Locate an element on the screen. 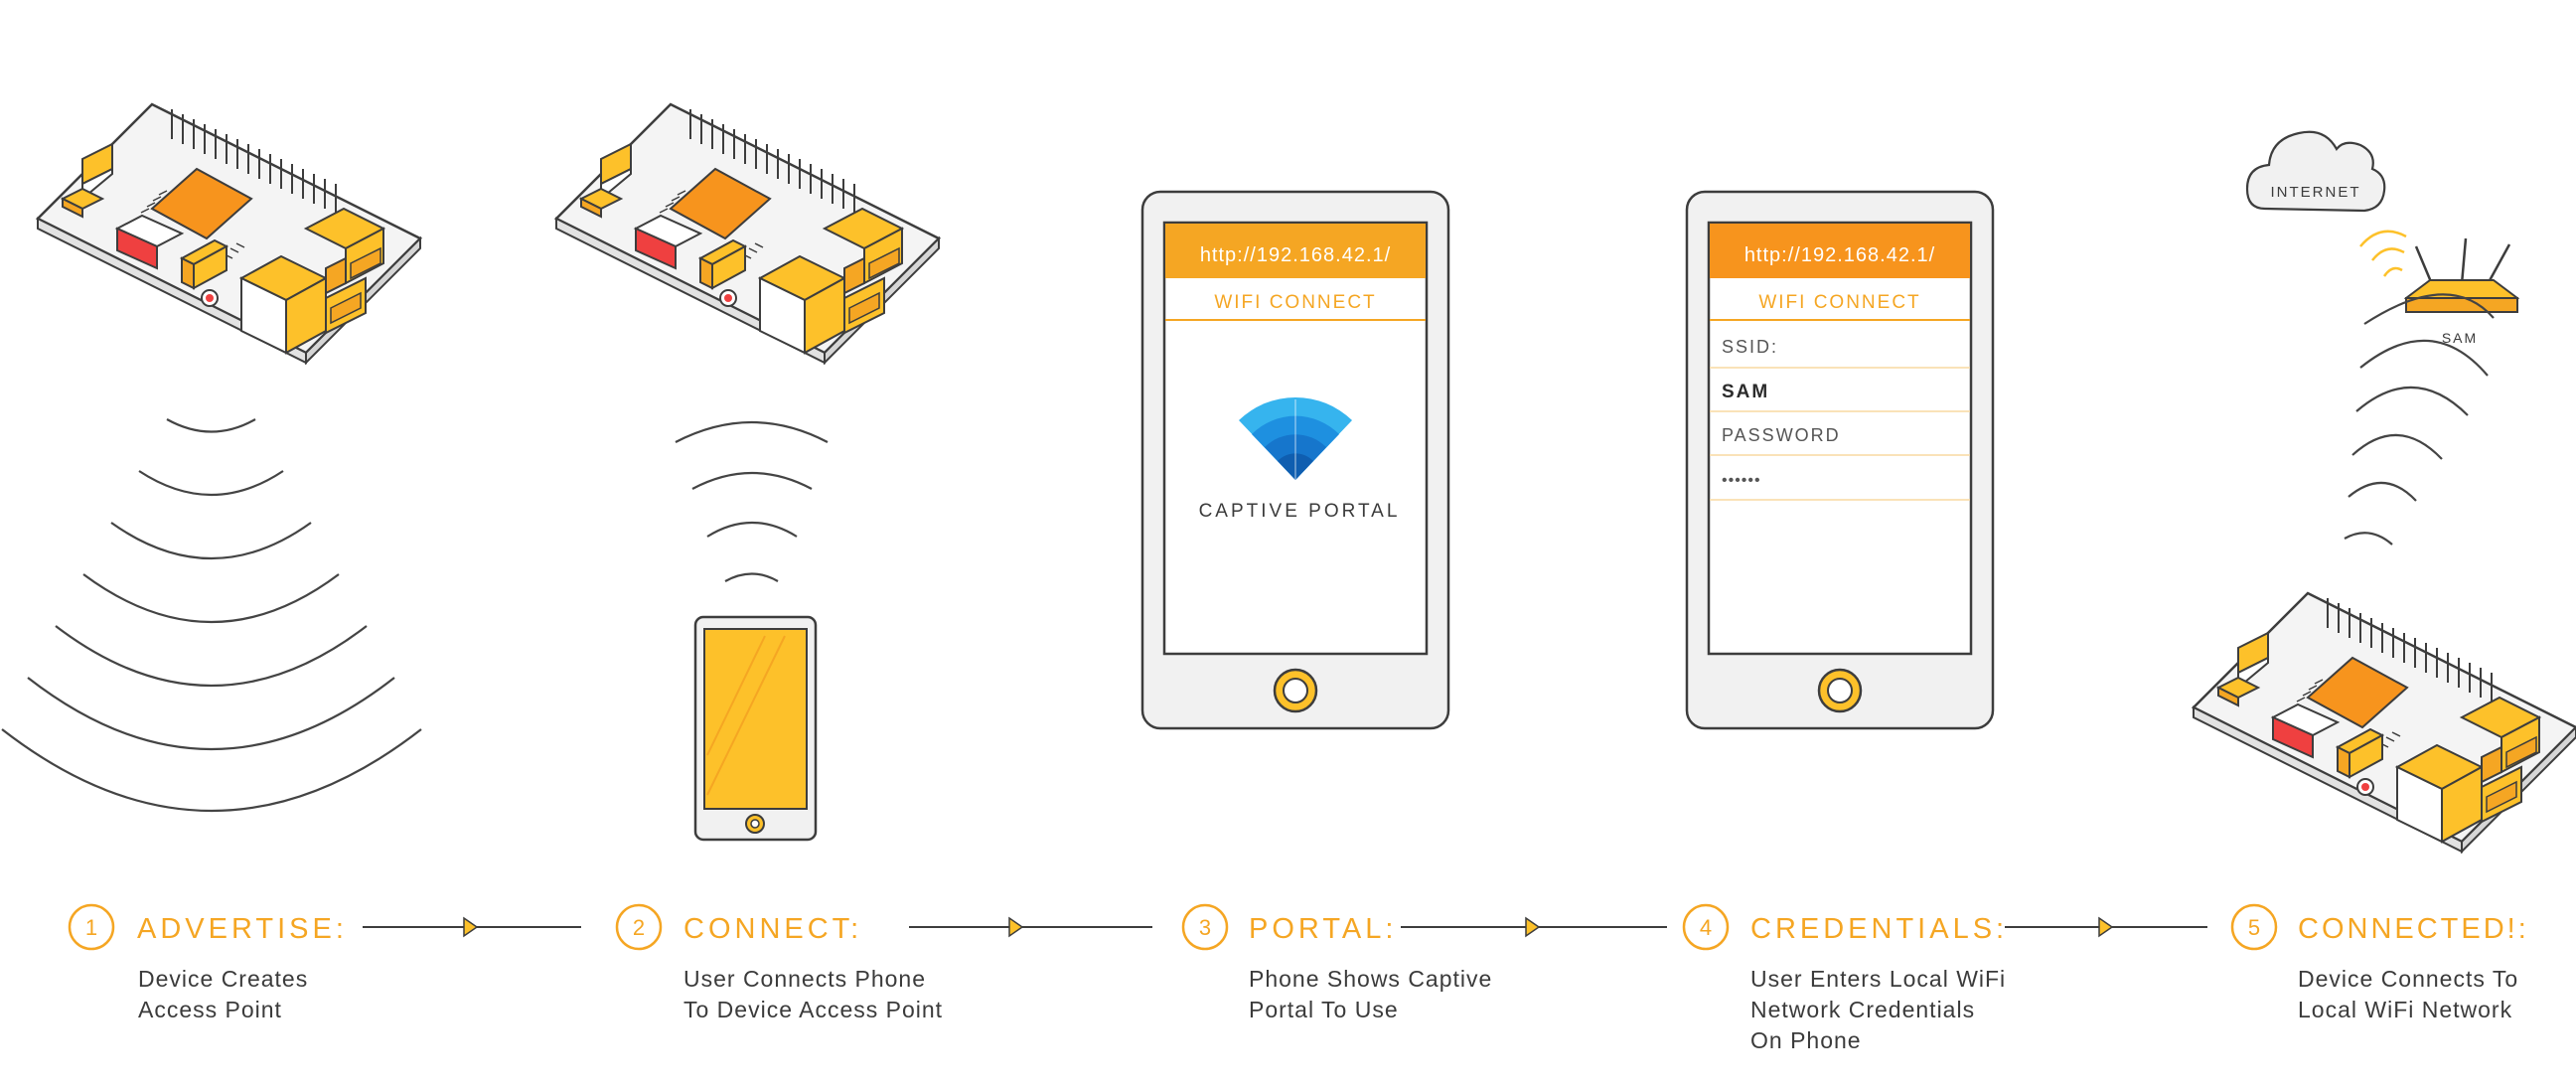 Image resolution: width=2576 pixels, height=1091 pixels. step-number: 2 is located at coordinates (639, 927).